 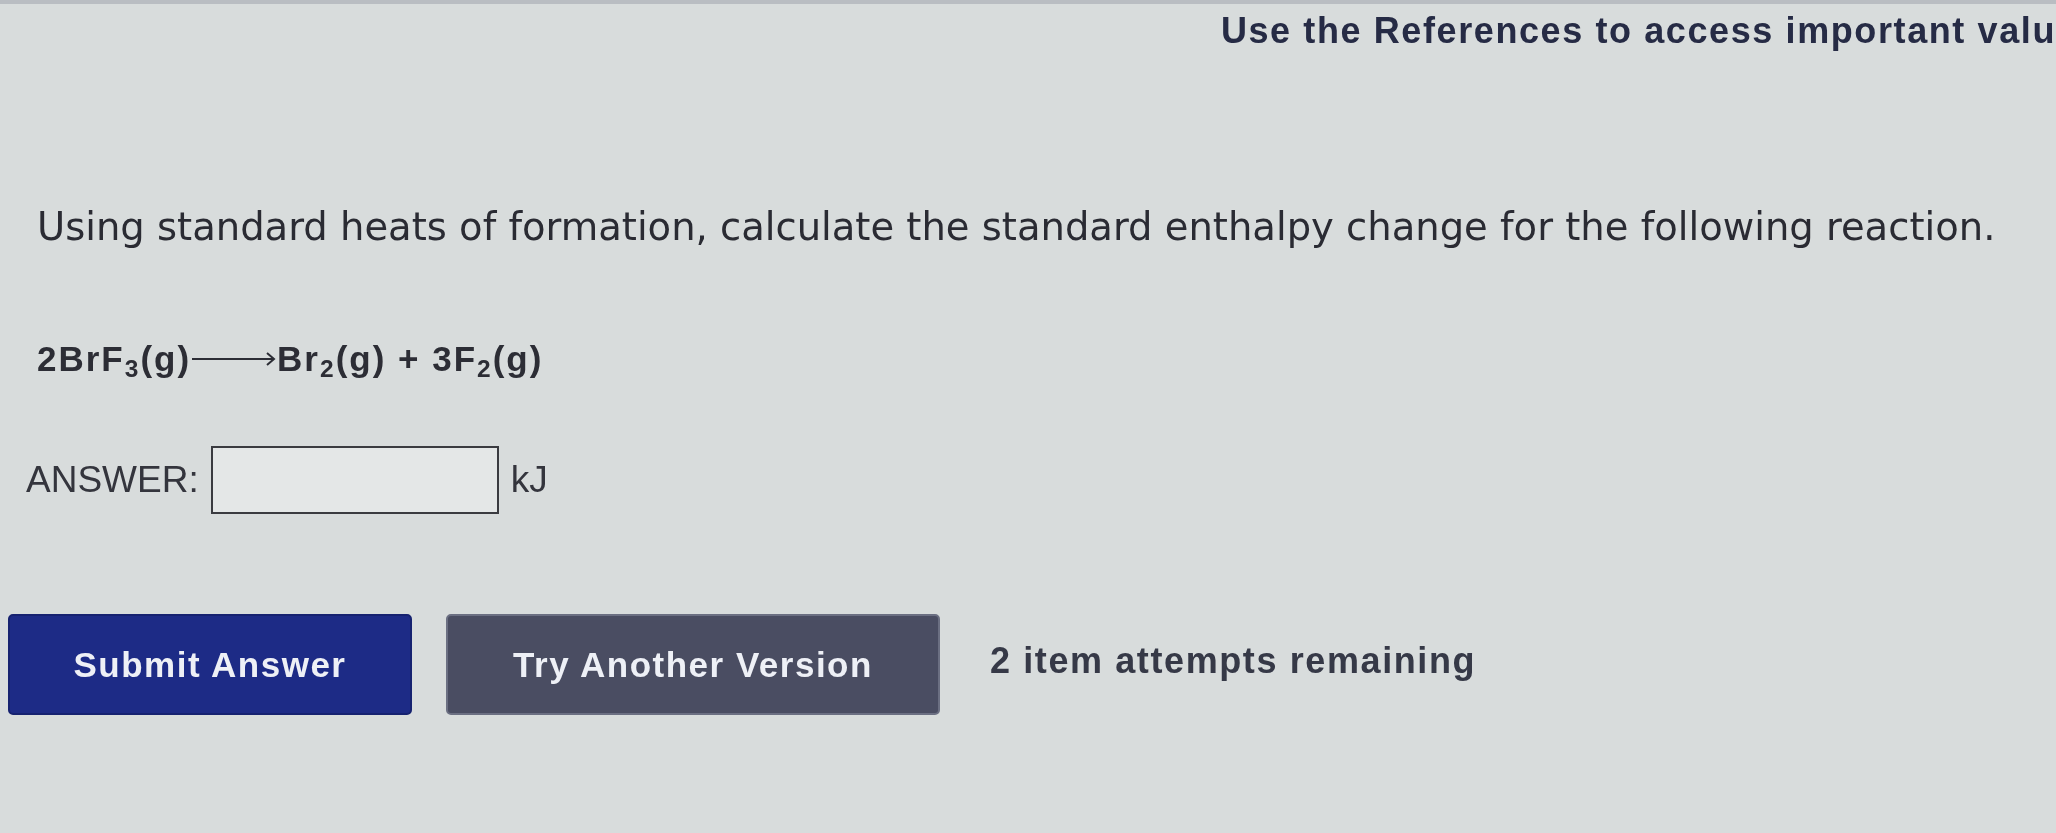 What do you see at coordinates (210, 664) in the screenshot?
I see `submit-button: Submit Answer` at bounding box center [210, 664].